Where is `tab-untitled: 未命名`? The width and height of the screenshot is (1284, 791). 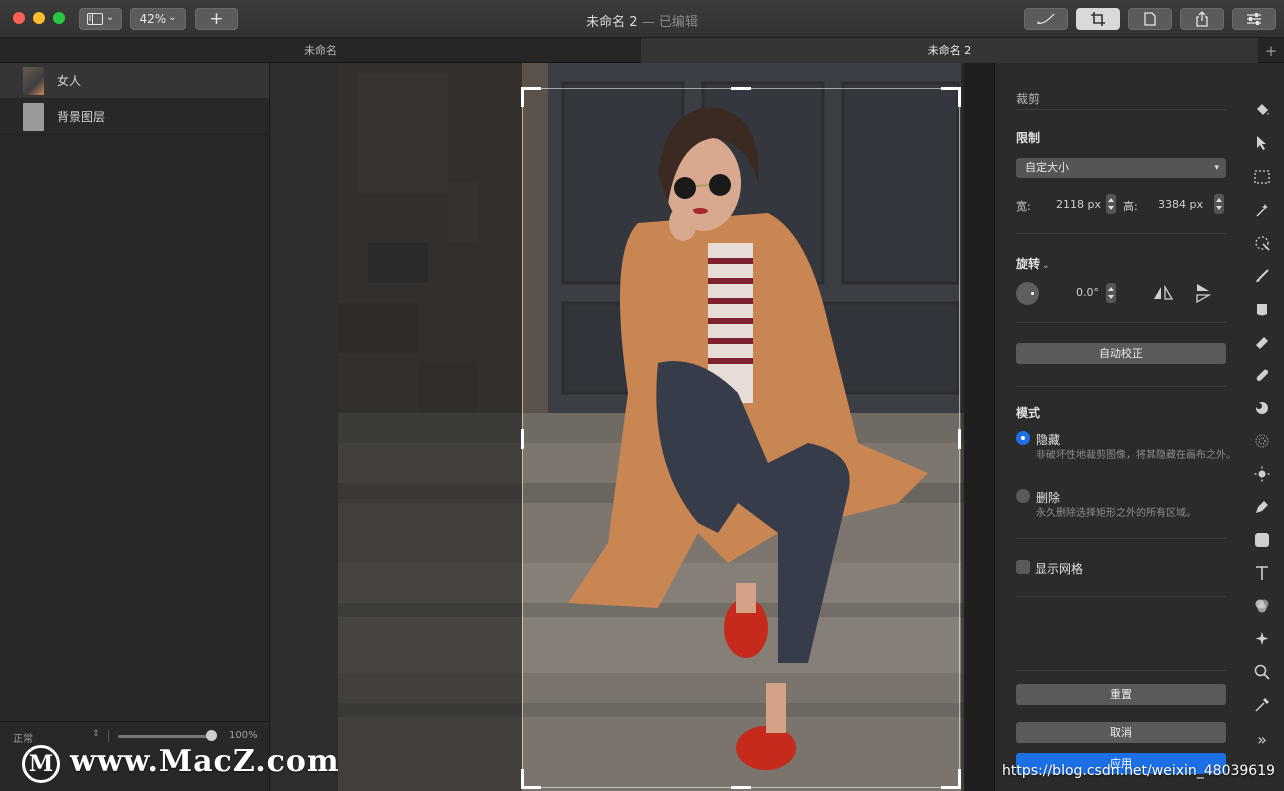
tab-untitled: 未命名 is located at coordinates (320, 50).